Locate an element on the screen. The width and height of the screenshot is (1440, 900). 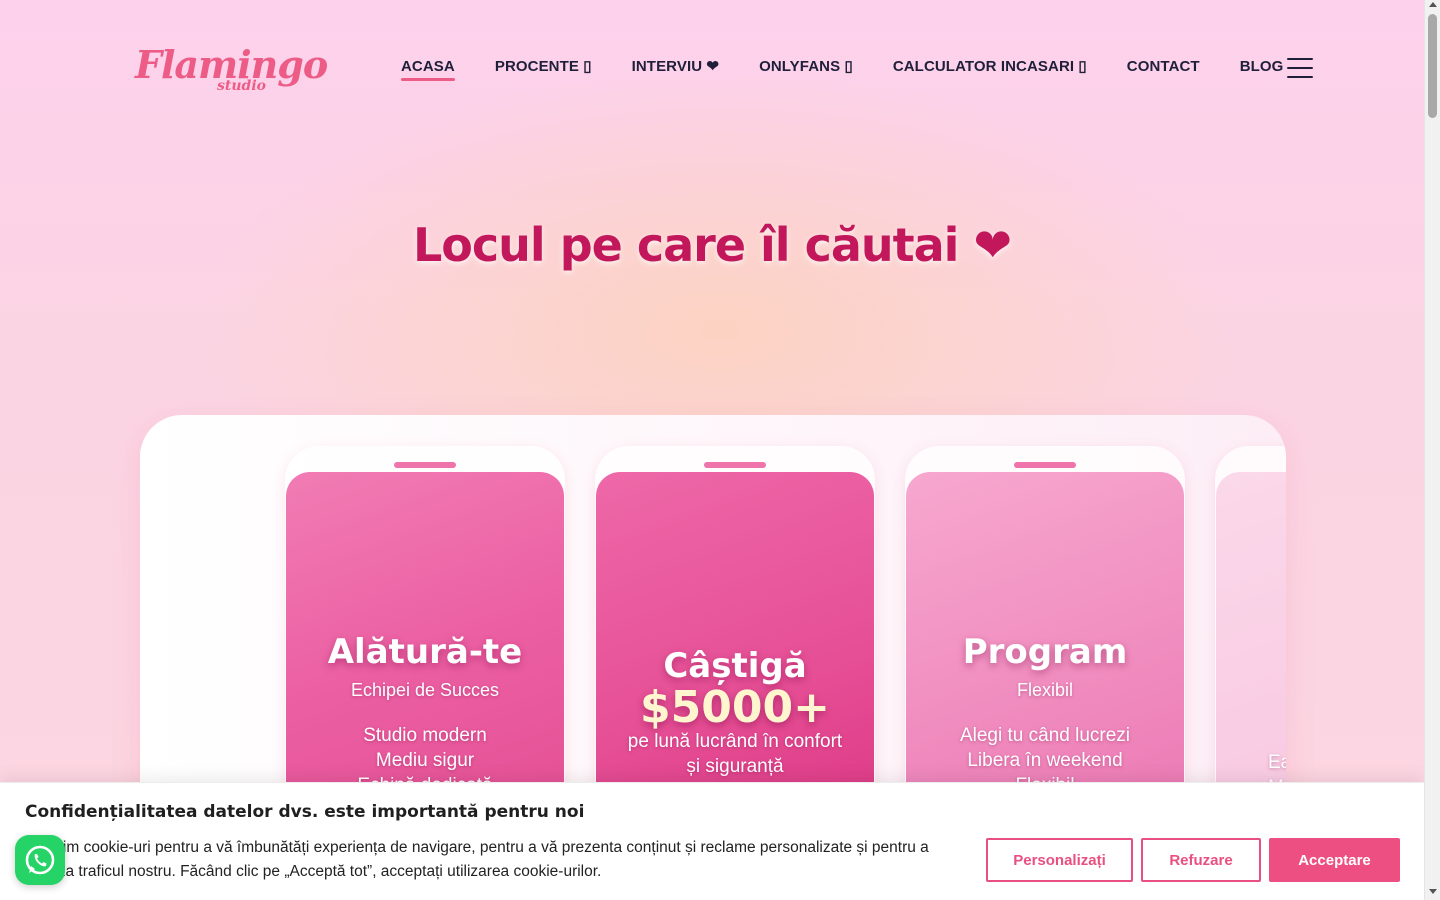
card-line: Mediu sigur is located at coordinates (425, 760).